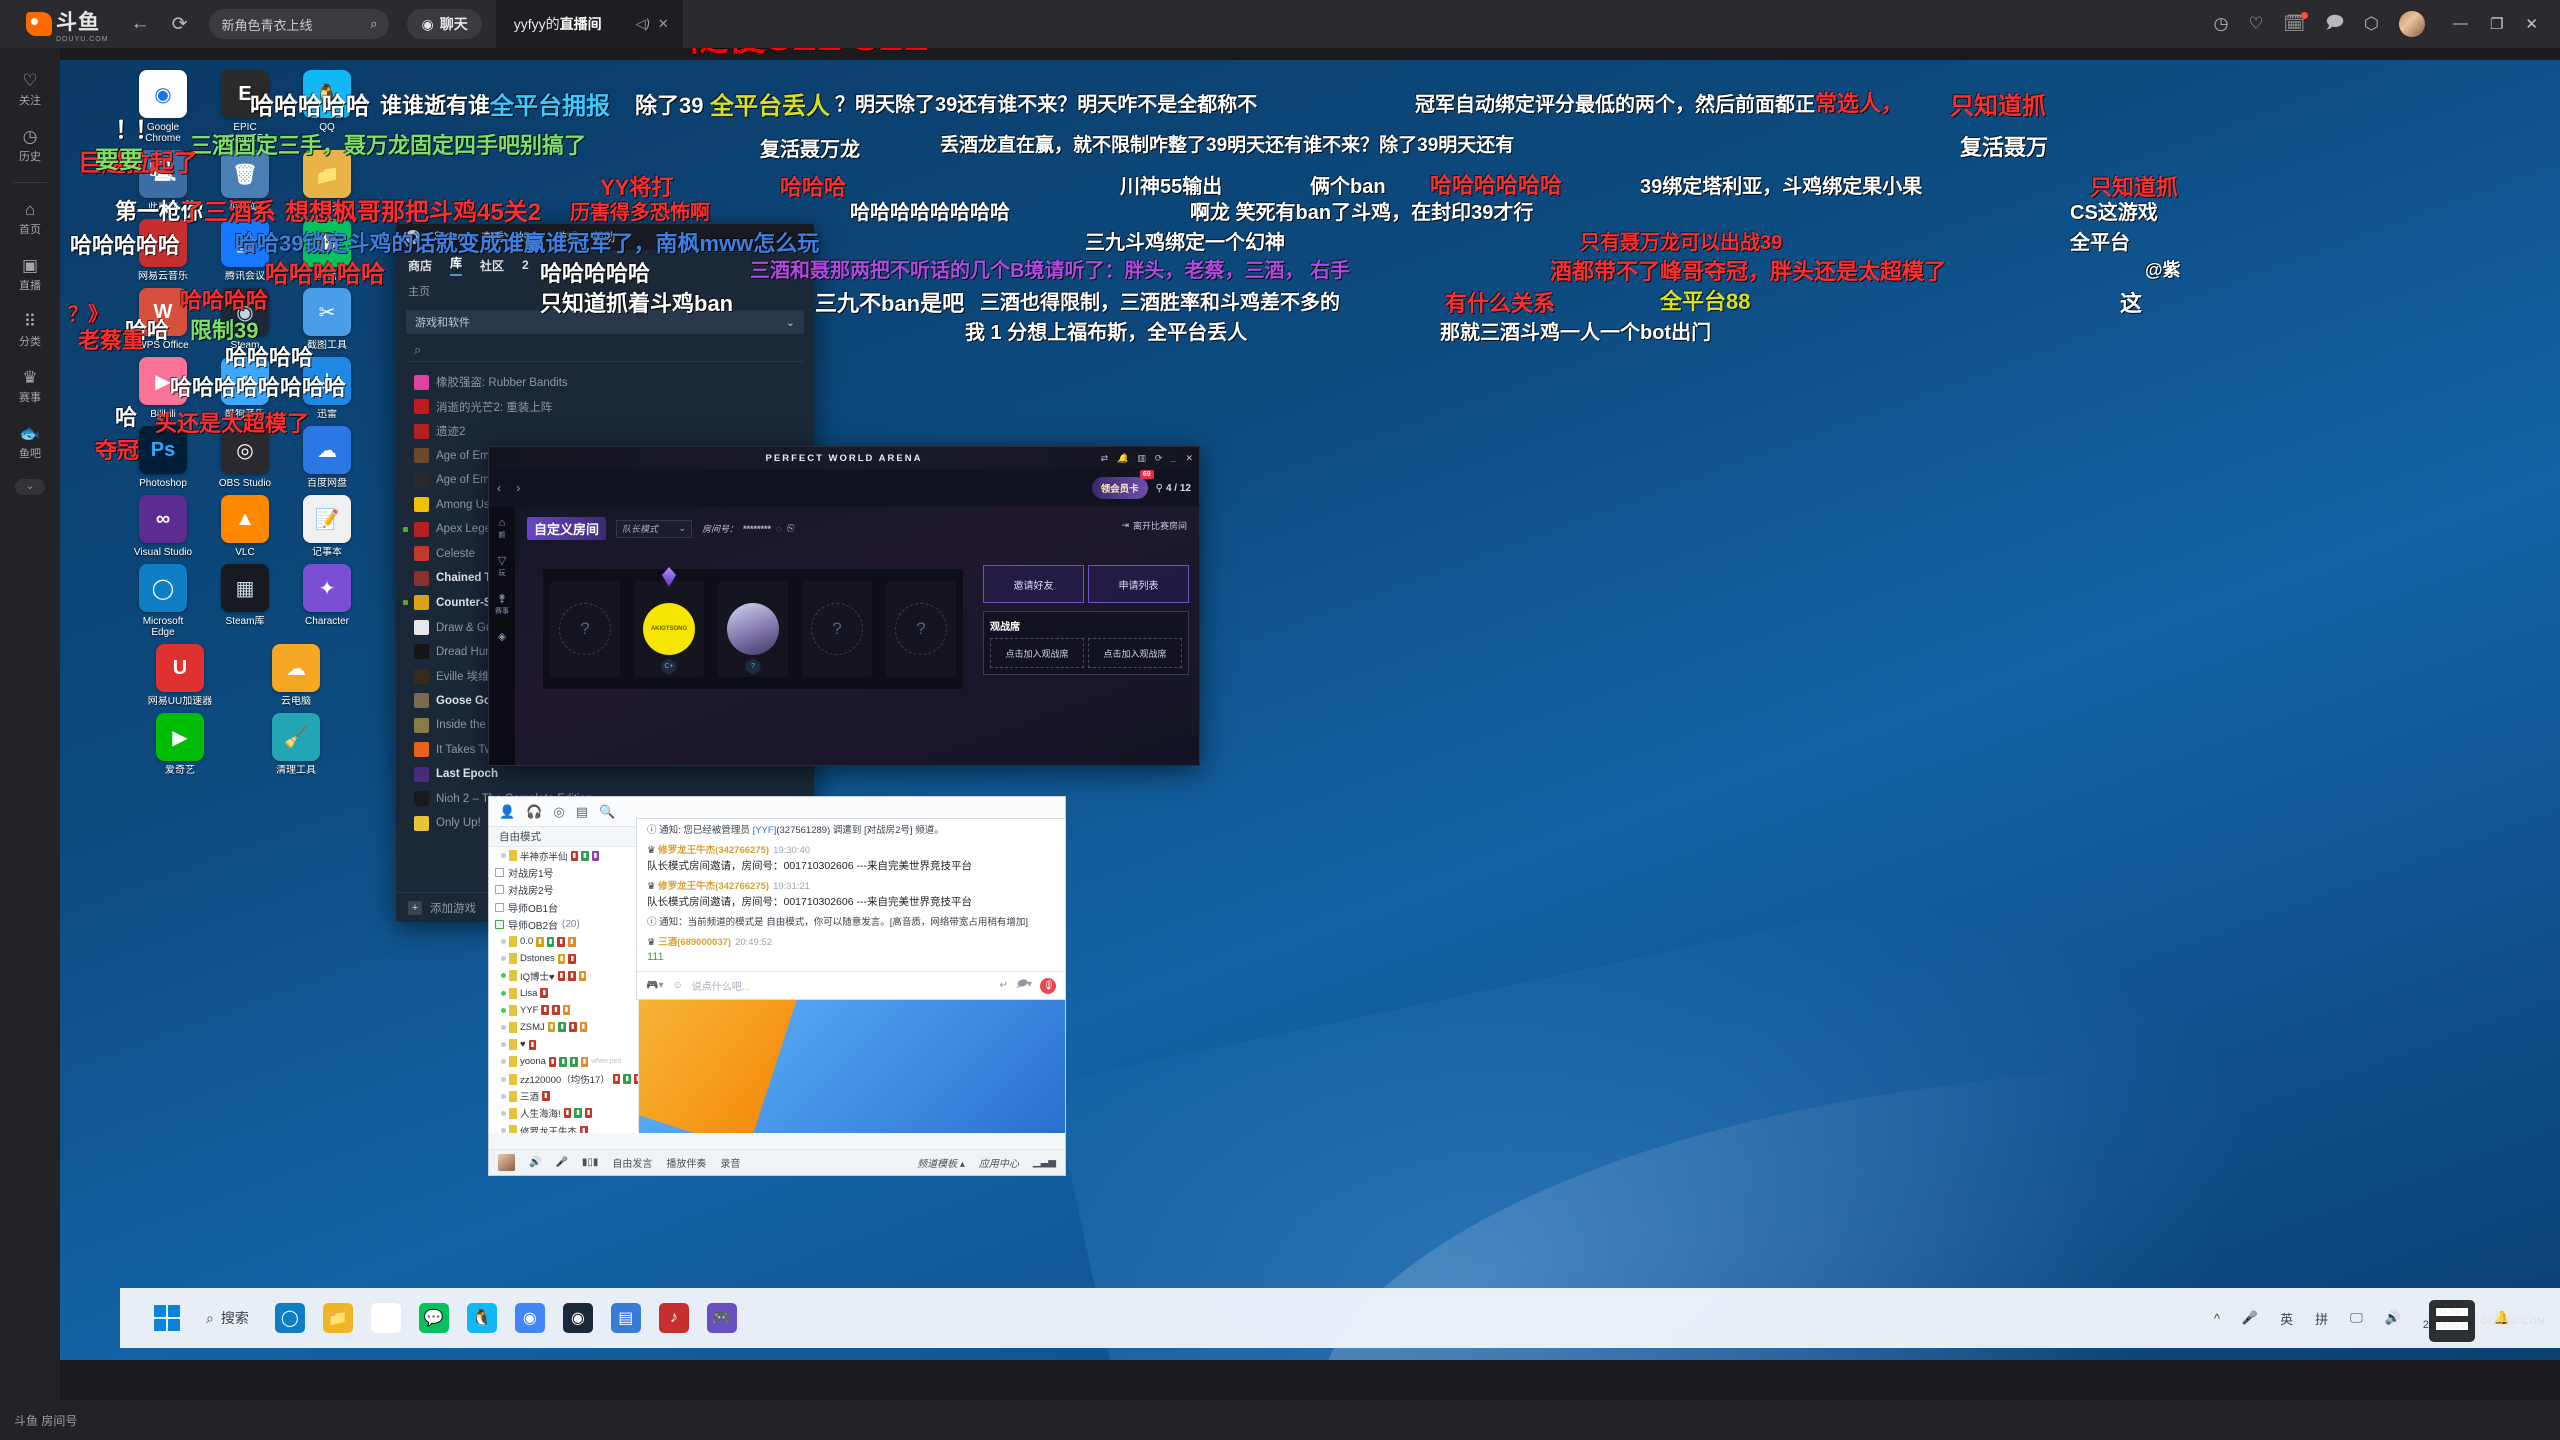 The image size is (2560, 1440). I want to click on desktop-icon: 🗑 回收站, so click(245, 181).